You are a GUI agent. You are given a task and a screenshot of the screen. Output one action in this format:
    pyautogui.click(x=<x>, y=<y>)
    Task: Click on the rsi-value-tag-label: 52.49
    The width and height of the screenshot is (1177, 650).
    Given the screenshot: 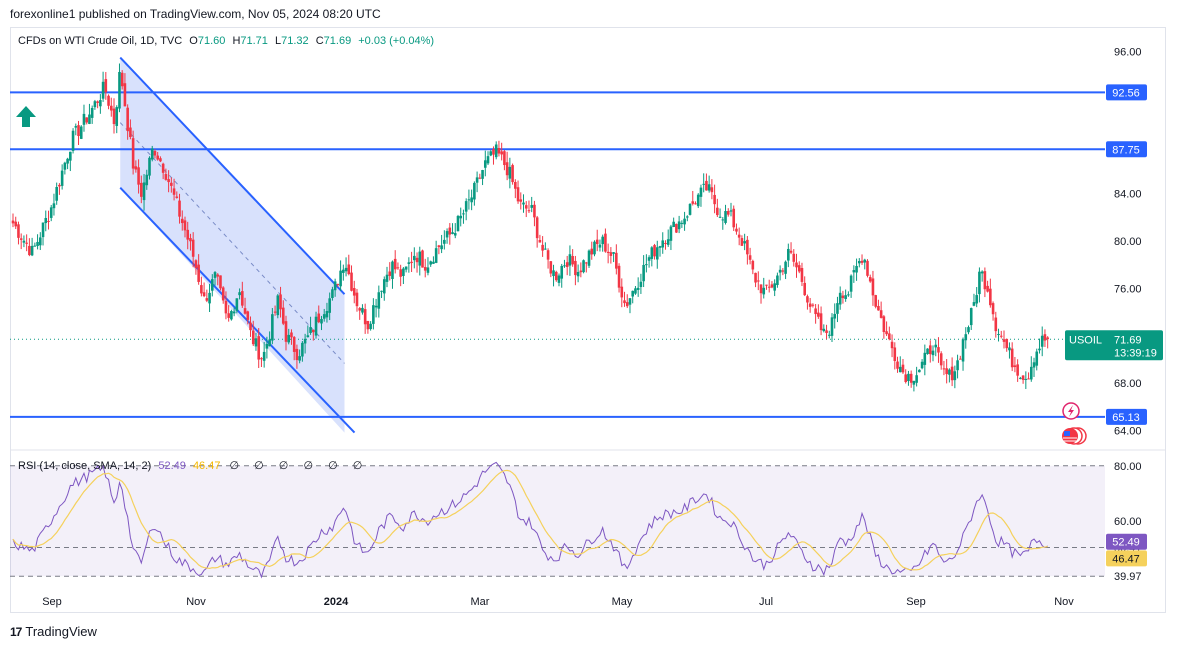 What is the action you would take?
    pyautogui.click(x=1126, y=543)
    